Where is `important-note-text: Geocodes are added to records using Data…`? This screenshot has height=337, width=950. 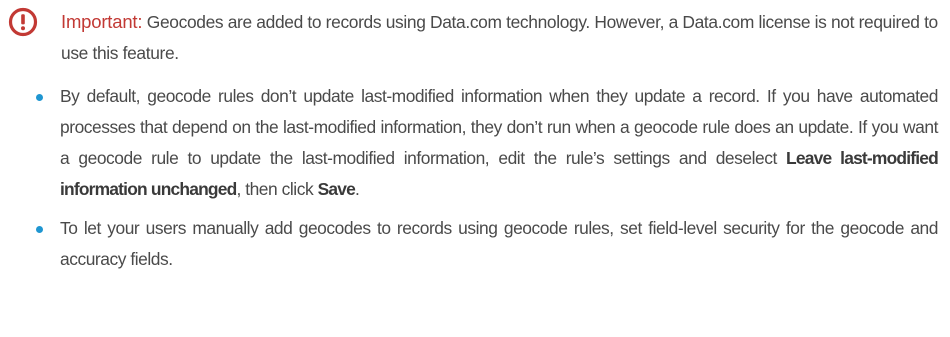
important-note-text: Geocodes are added to records using Data… is located at coordinates (499, 37).